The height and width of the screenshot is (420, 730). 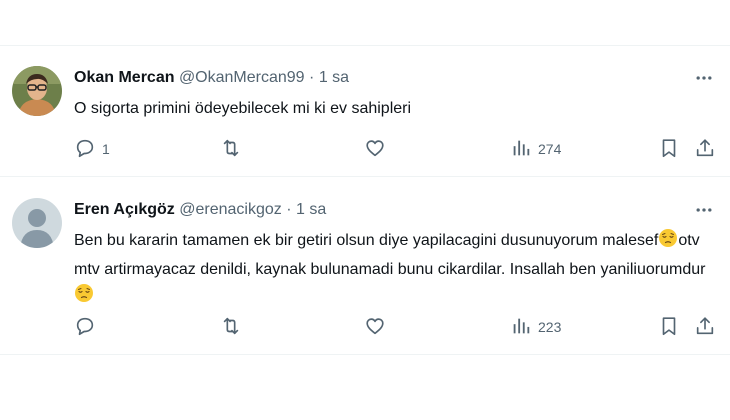 I want to click on views-button: 223, so click(x=535, y=327).